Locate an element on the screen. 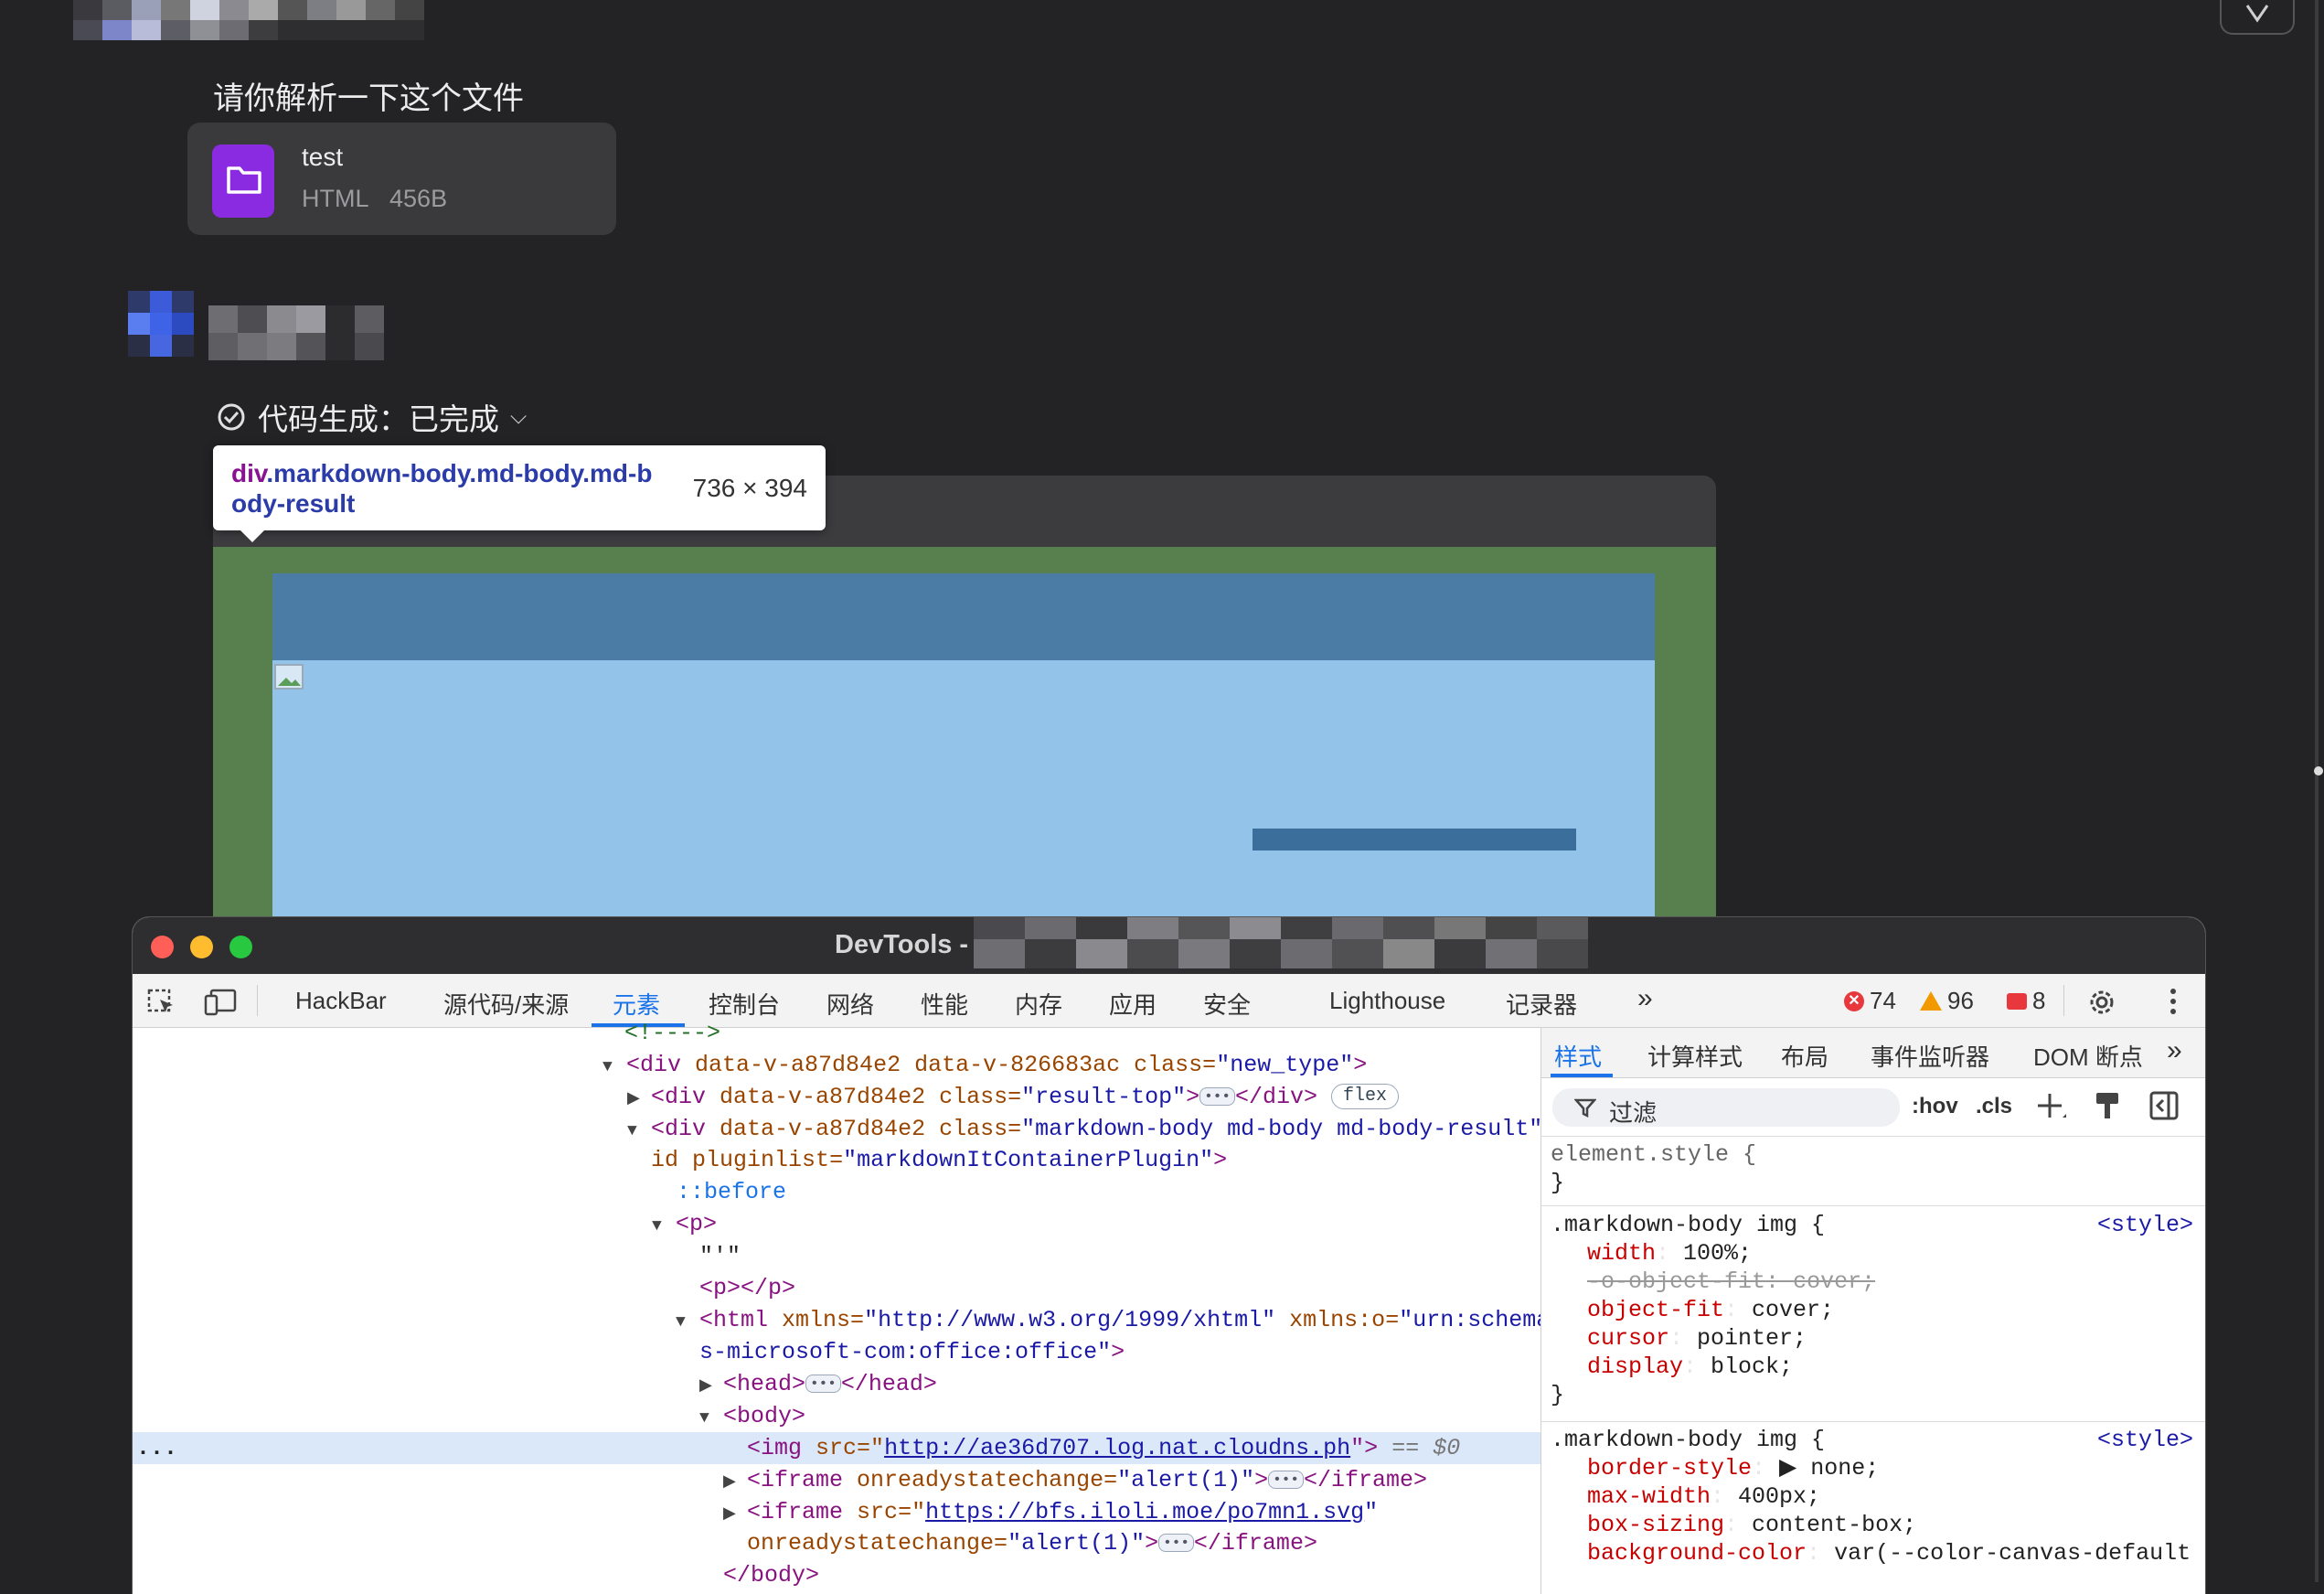 The image size is (2324, 1594). dom-attr-link: http://ae36d707.log.nat.cloudns.ph is located at coordinates (1117, 1448).